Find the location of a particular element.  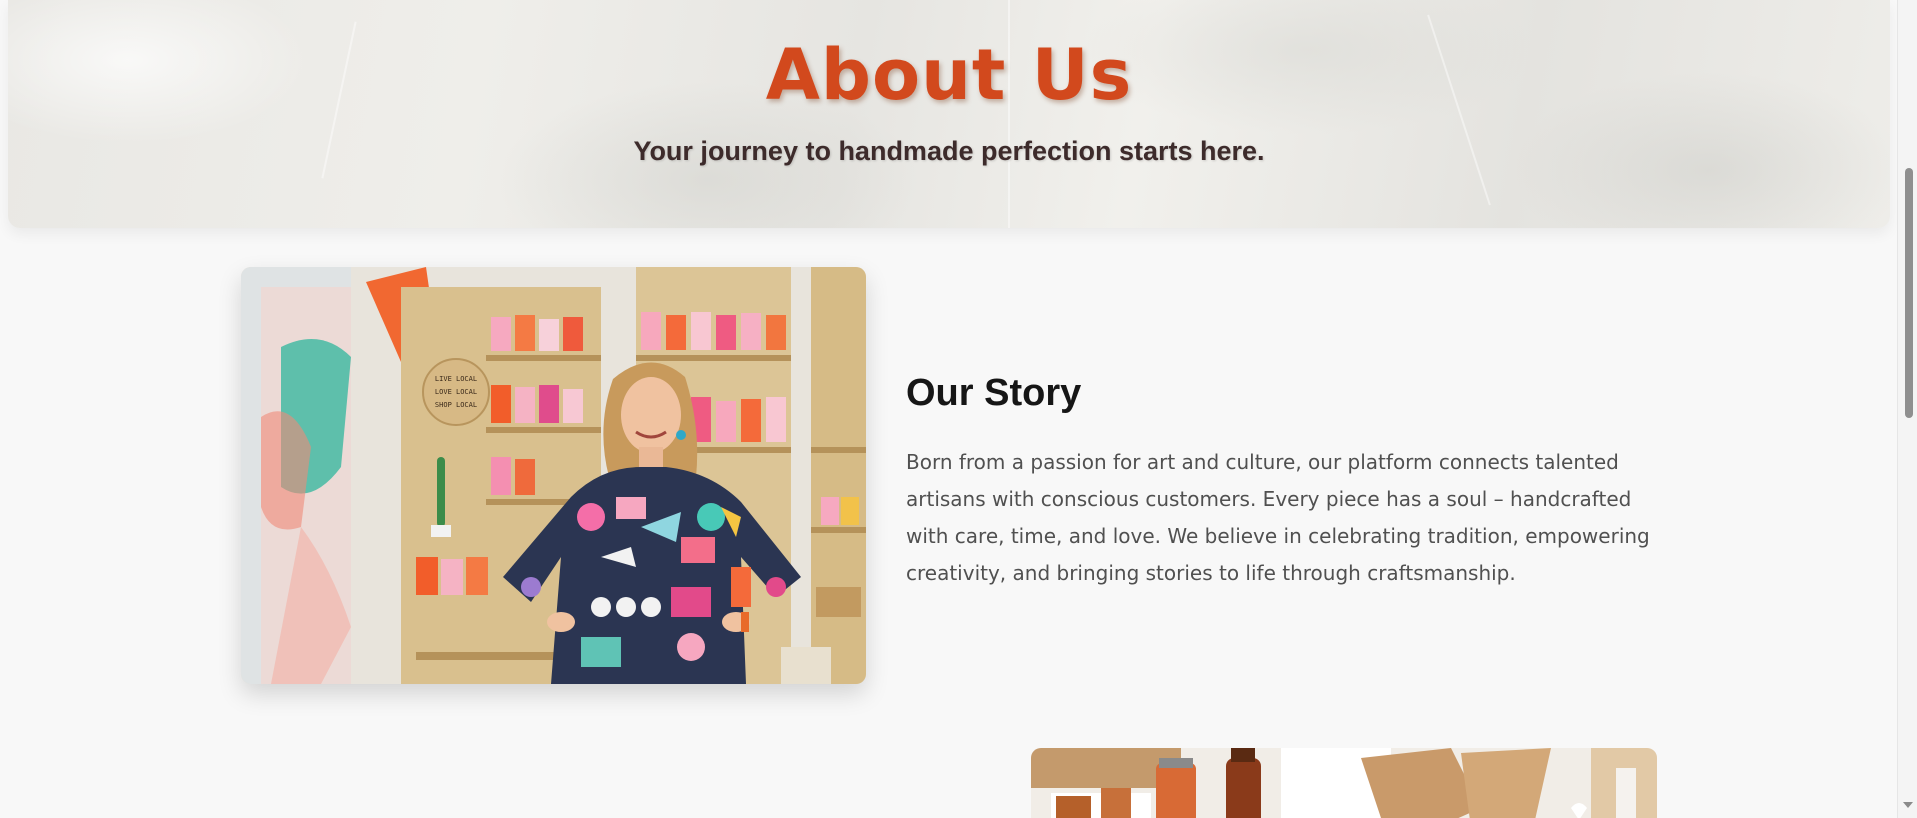

page-scrollbar is located at coordinates (1907, 409).